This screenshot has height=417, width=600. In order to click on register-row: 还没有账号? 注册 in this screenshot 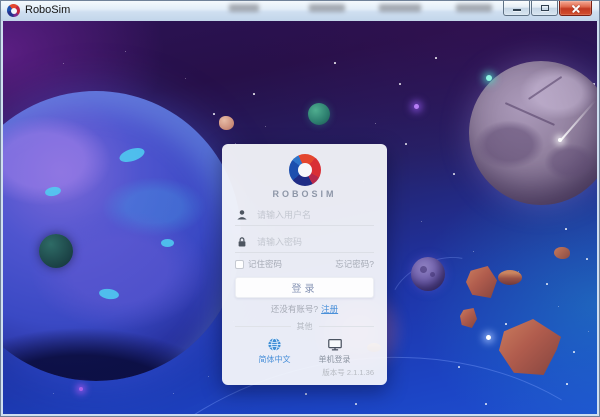, I will do `click(304, 309)`.